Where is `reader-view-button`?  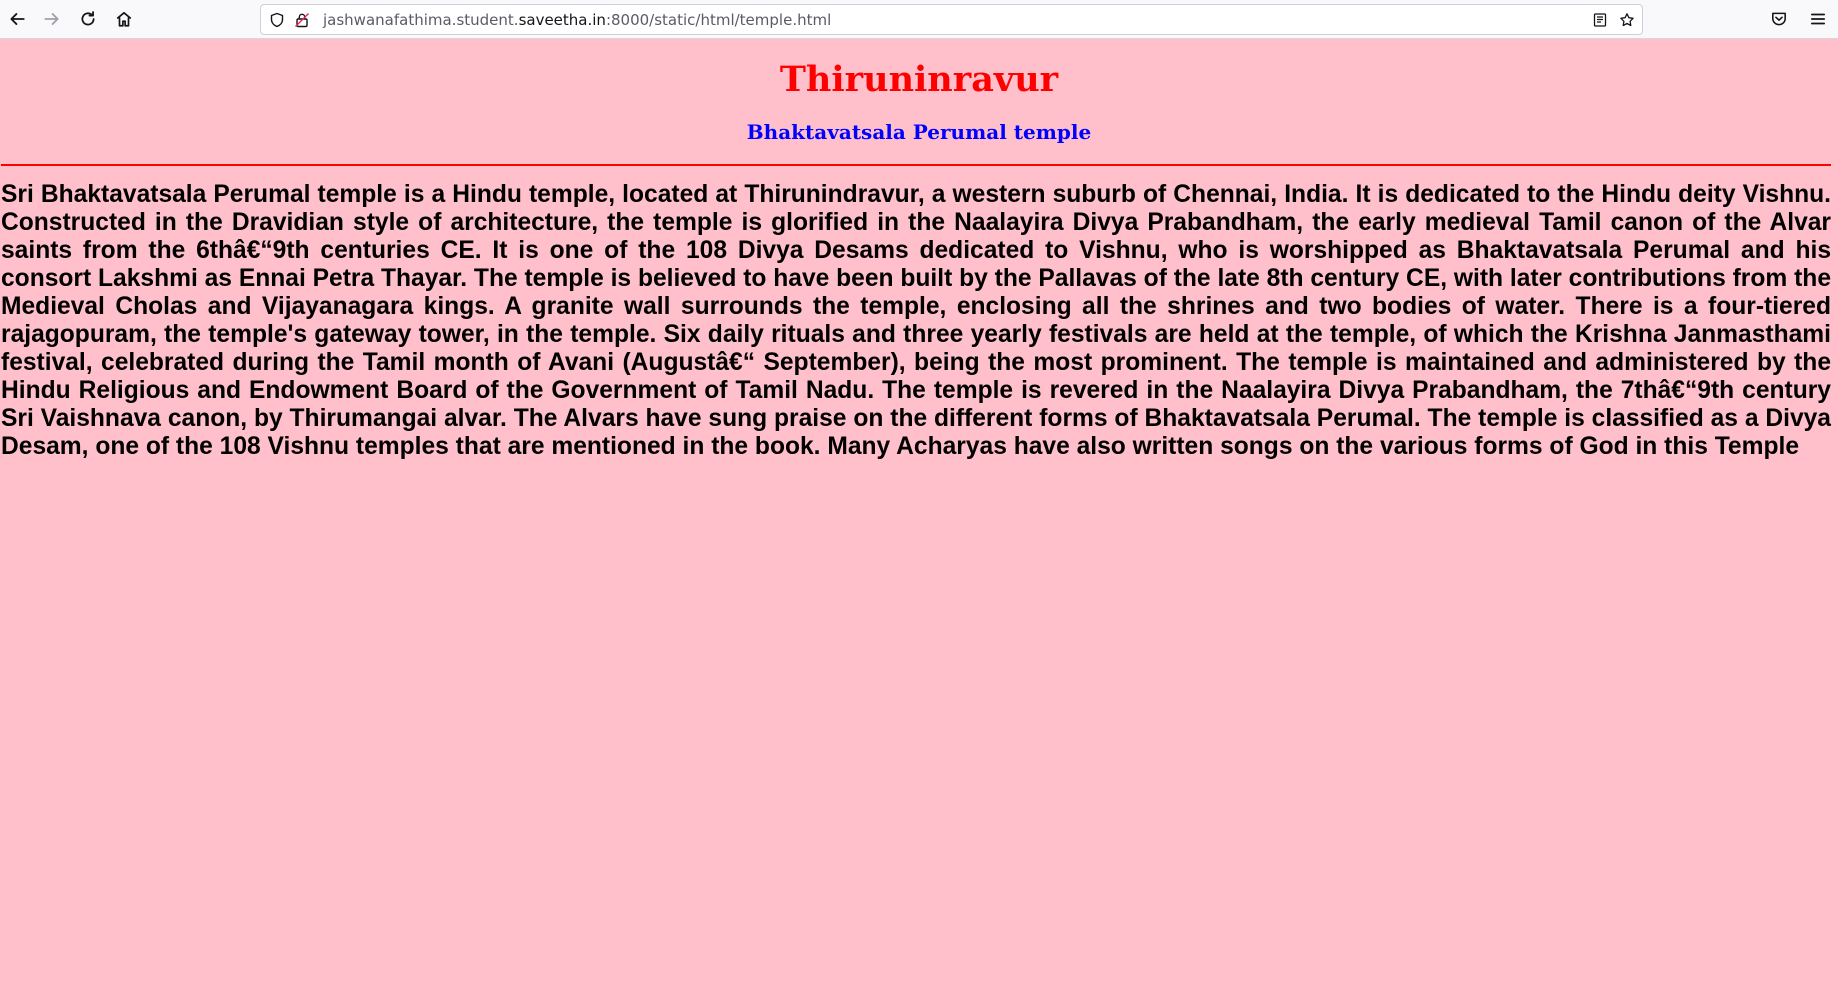
reader-view-button is located at coordinates (1600, 20).